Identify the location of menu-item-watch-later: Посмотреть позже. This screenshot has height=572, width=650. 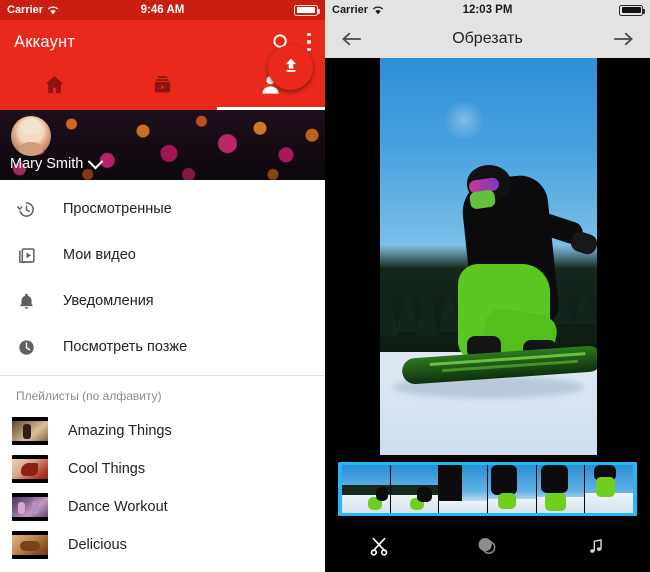
(162, 347).